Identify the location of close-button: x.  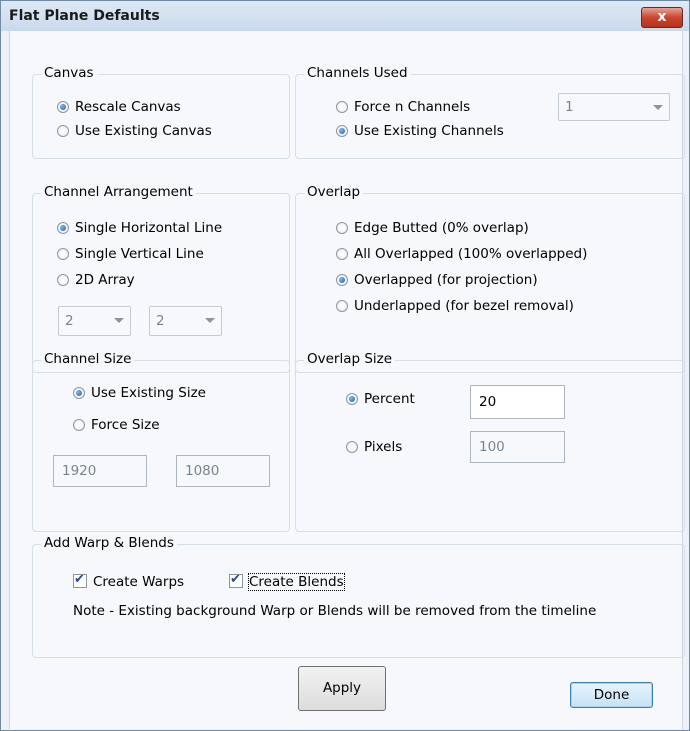
(662, 17).